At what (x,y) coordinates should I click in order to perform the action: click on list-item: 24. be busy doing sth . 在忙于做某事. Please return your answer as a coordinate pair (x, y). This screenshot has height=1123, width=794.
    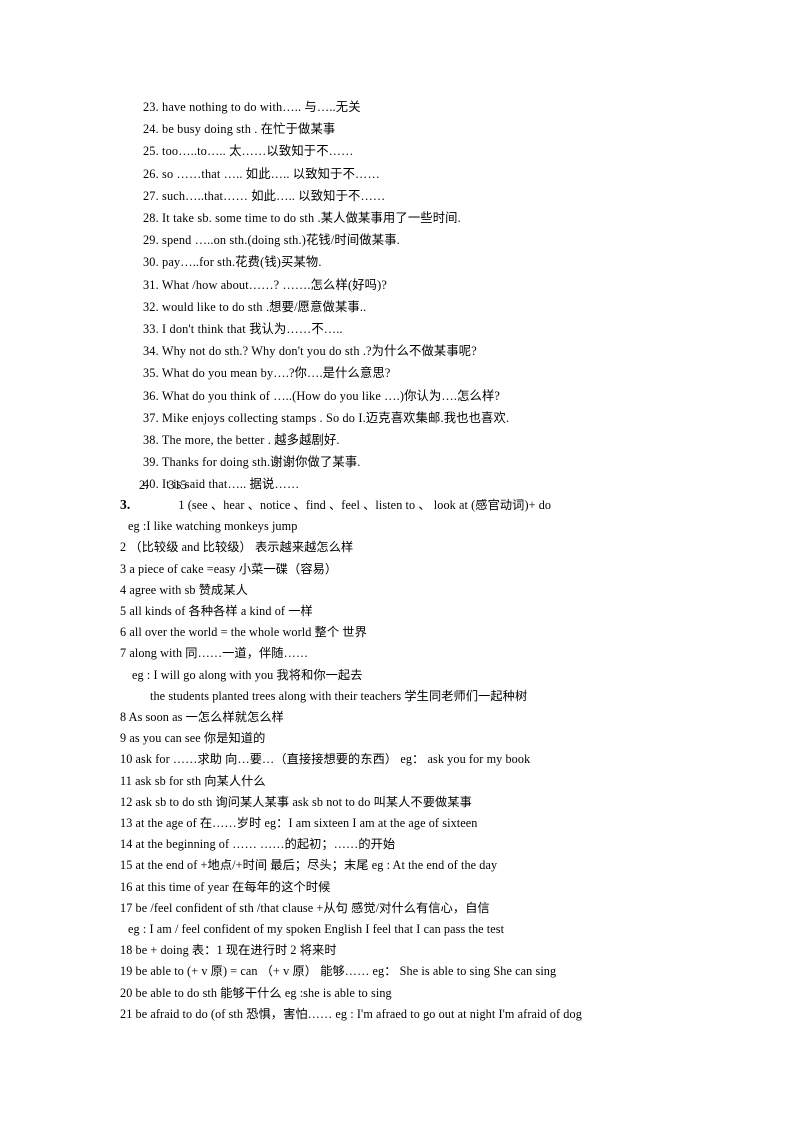
    Looking at the image, I should click on (239, 129).